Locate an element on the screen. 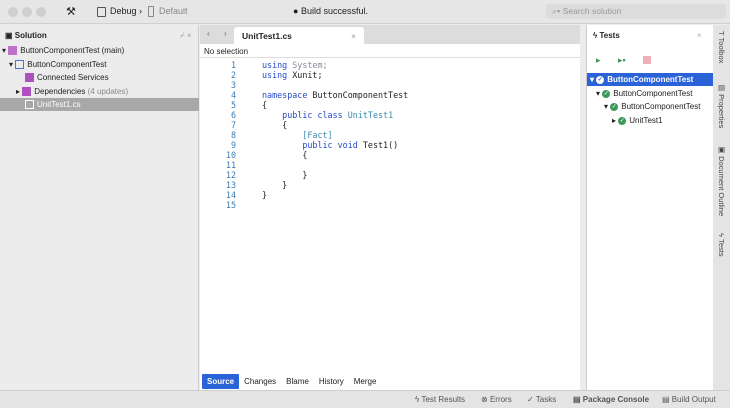  search-placeholder: Search solution is located at coordinates (592, 11).